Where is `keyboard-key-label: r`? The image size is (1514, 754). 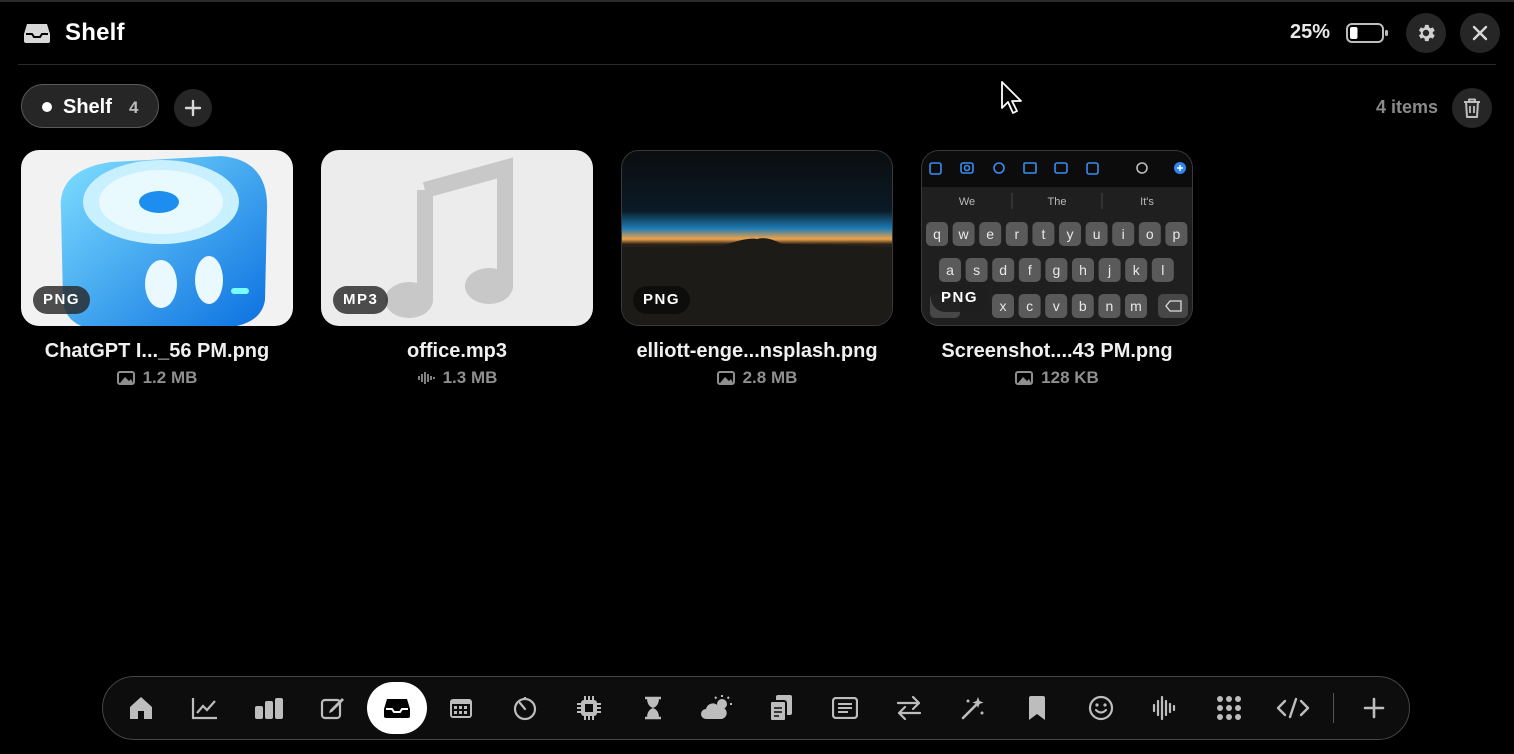
keyboard-key-label: r is located at coordinates (1016, 234).